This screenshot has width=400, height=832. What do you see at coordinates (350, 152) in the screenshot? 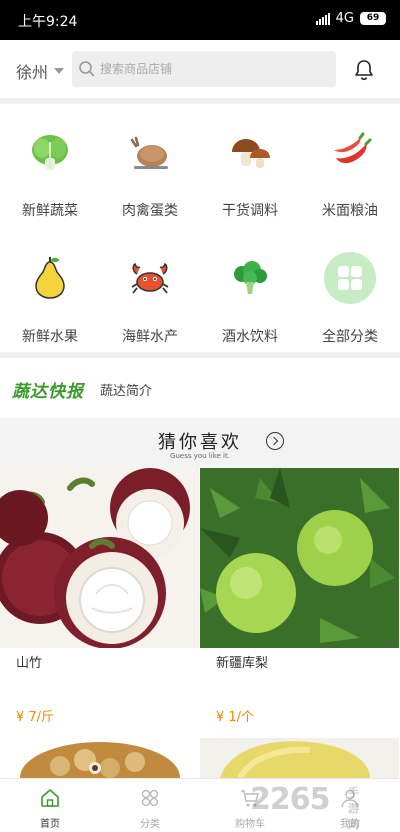
I see `chili-icon` at bounding box center [350, 152].